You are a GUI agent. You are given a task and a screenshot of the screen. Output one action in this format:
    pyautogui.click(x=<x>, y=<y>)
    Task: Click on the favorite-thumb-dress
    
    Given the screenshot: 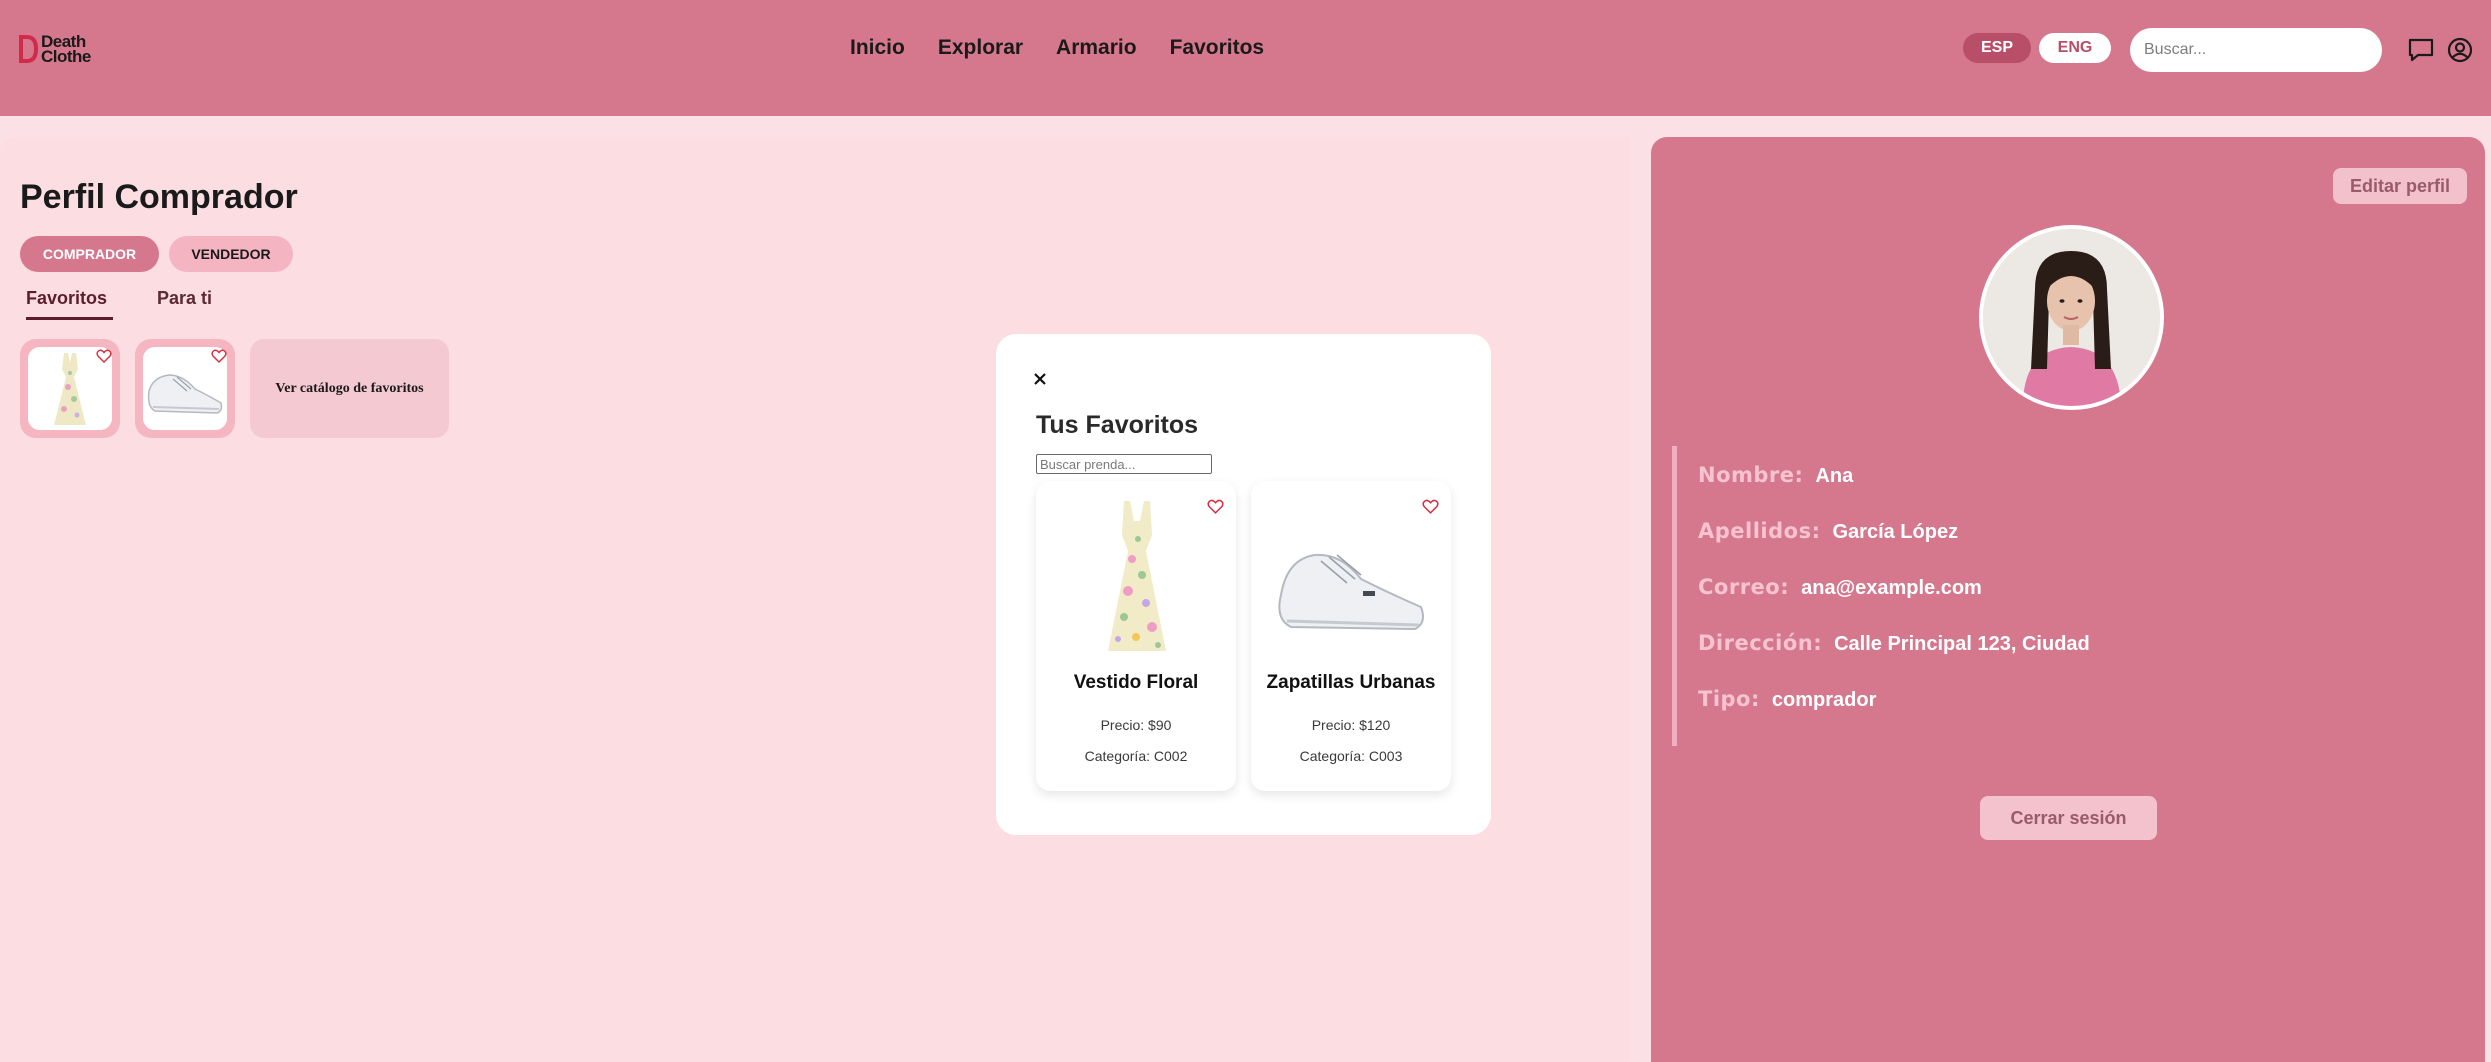 What is the action you would take?
    pyautogui.click(x=70, y=388)
    